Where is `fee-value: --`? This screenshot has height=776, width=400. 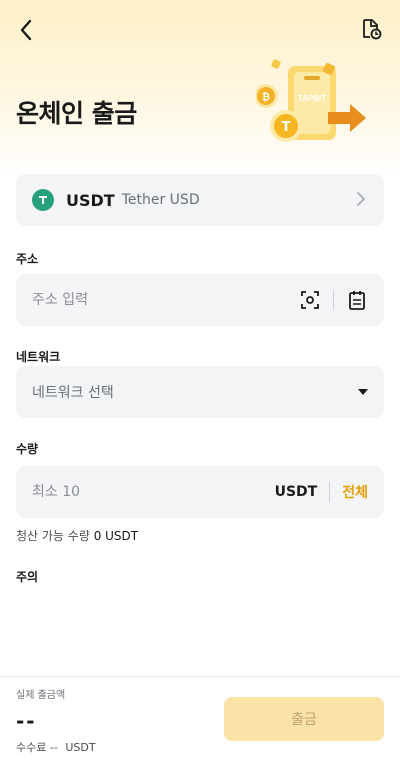
fee-value: -- is located at coordinates (53, 747).